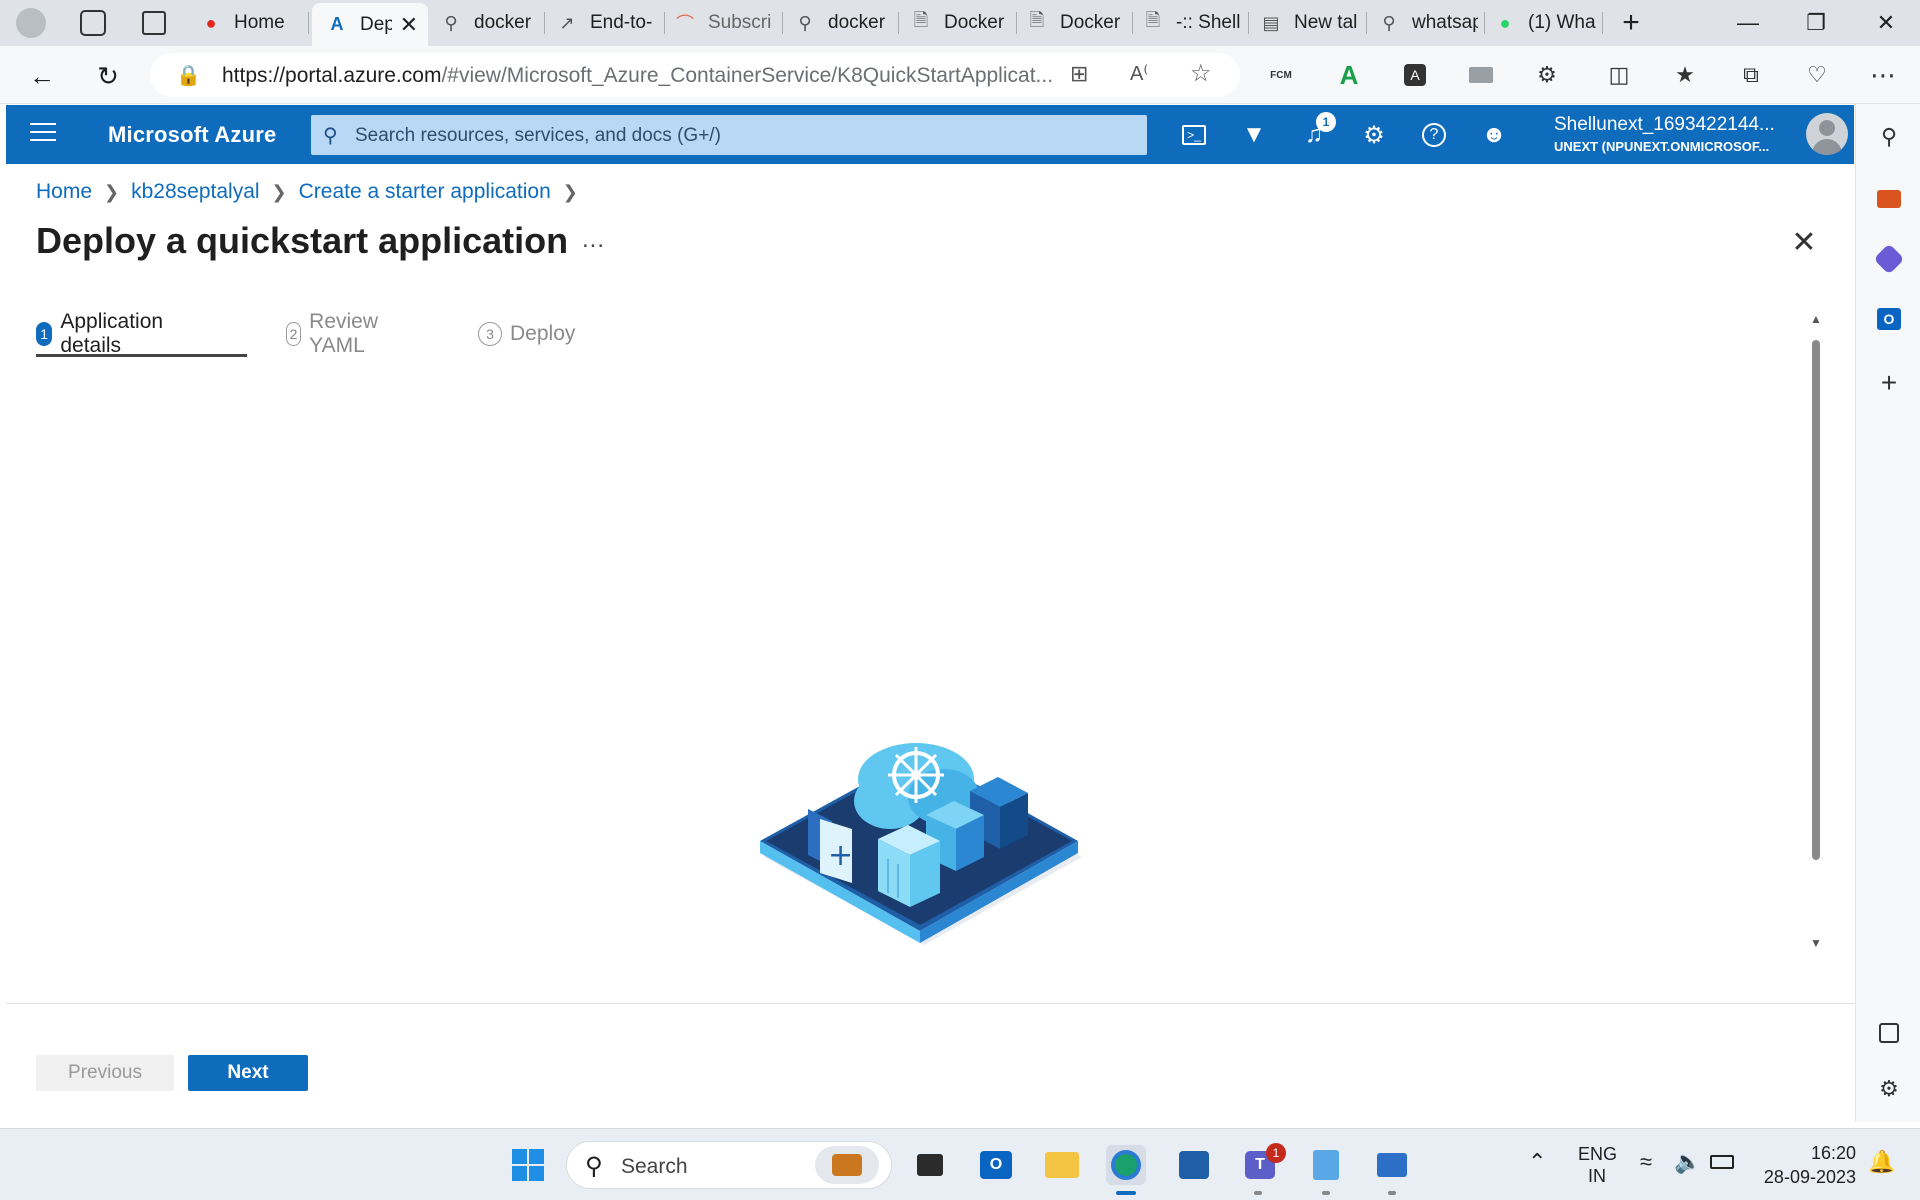 This screenshot has height=1200, width=1920. Describe the element at coordinates (93, 23) in the screenshot. I see `workspaces-icon` at that location.